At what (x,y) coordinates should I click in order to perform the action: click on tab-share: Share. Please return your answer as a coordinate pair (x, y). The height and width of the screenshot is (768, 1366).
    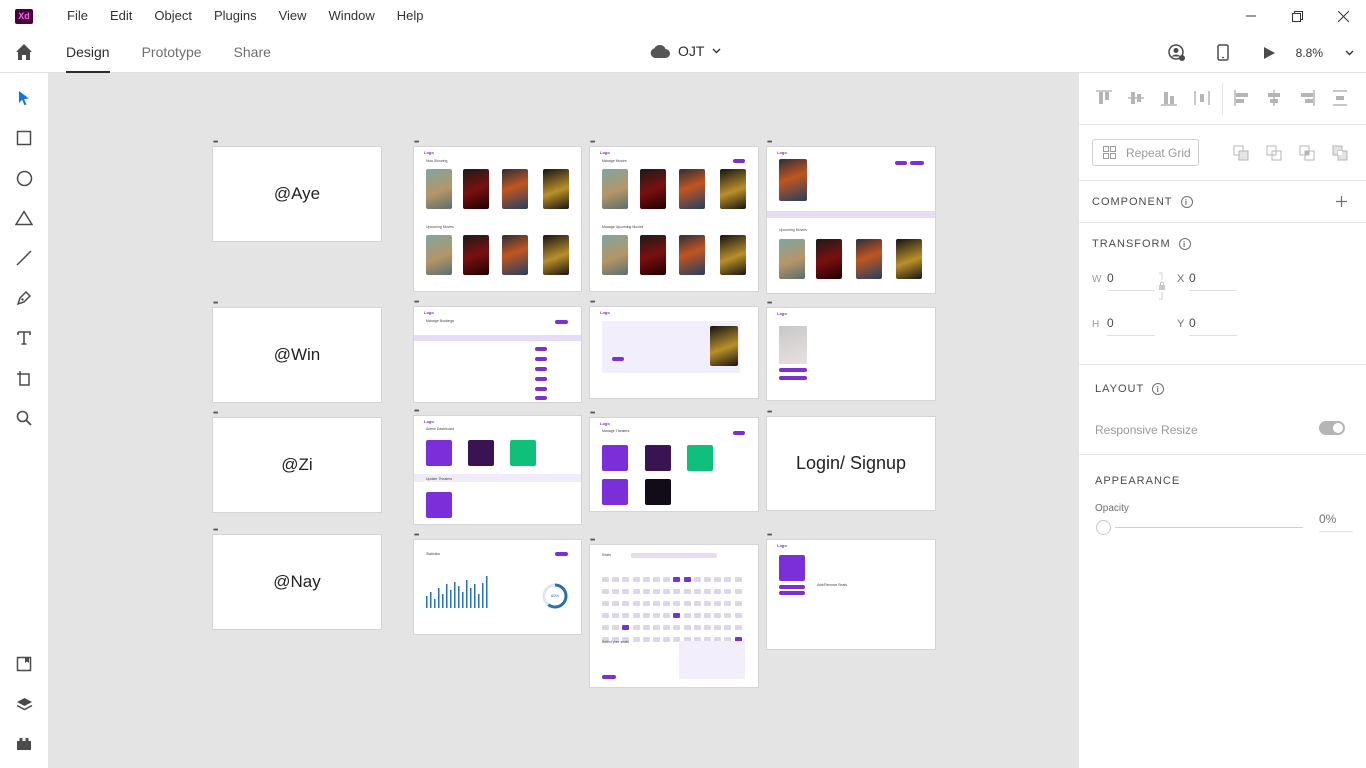
    Looking at the image, I should click on (252, 52).